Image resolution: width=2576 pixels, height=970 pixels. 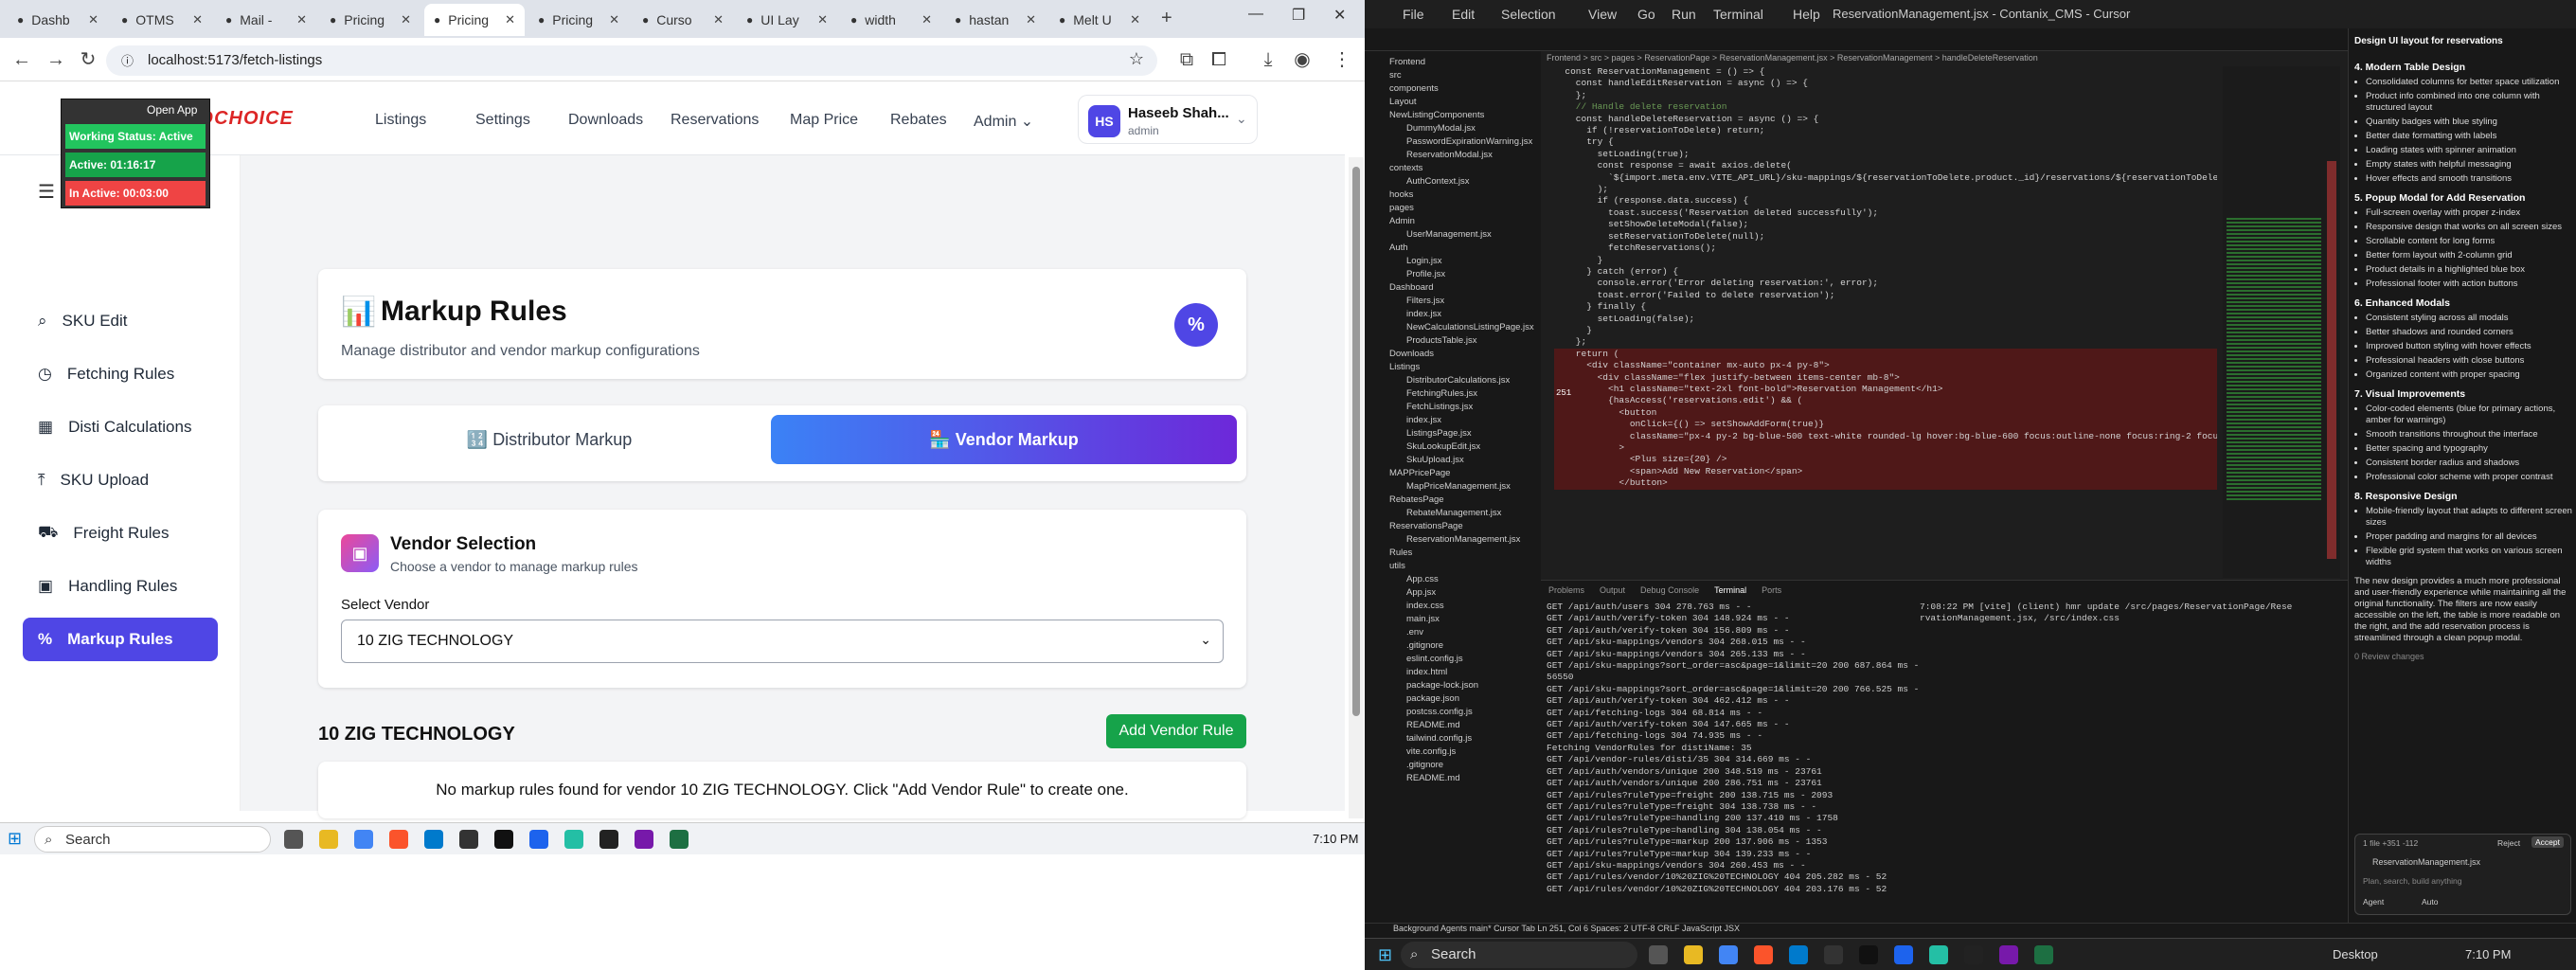 I want to click on explorer-item: Profile.jsx, so click(x=1456, y=275).